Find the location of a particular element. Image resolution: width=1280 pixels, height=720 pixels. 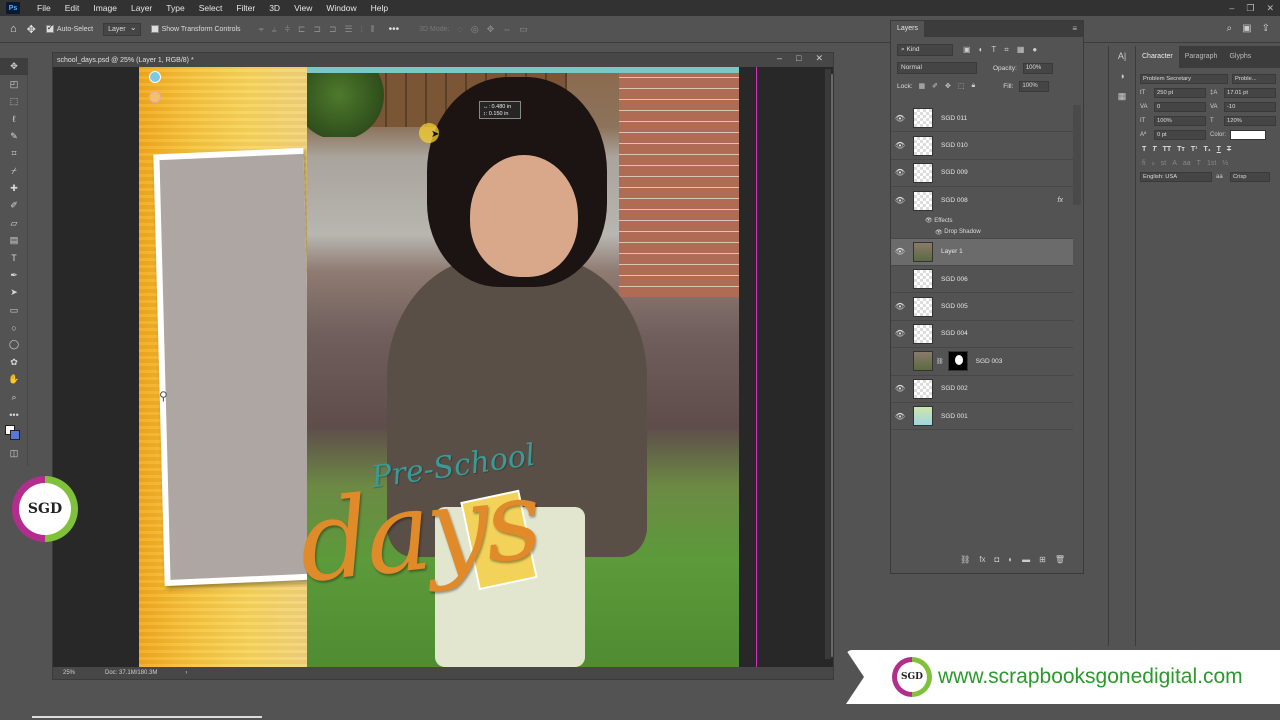

faux-bold-icon: T is located at coordinates (1144, 149).